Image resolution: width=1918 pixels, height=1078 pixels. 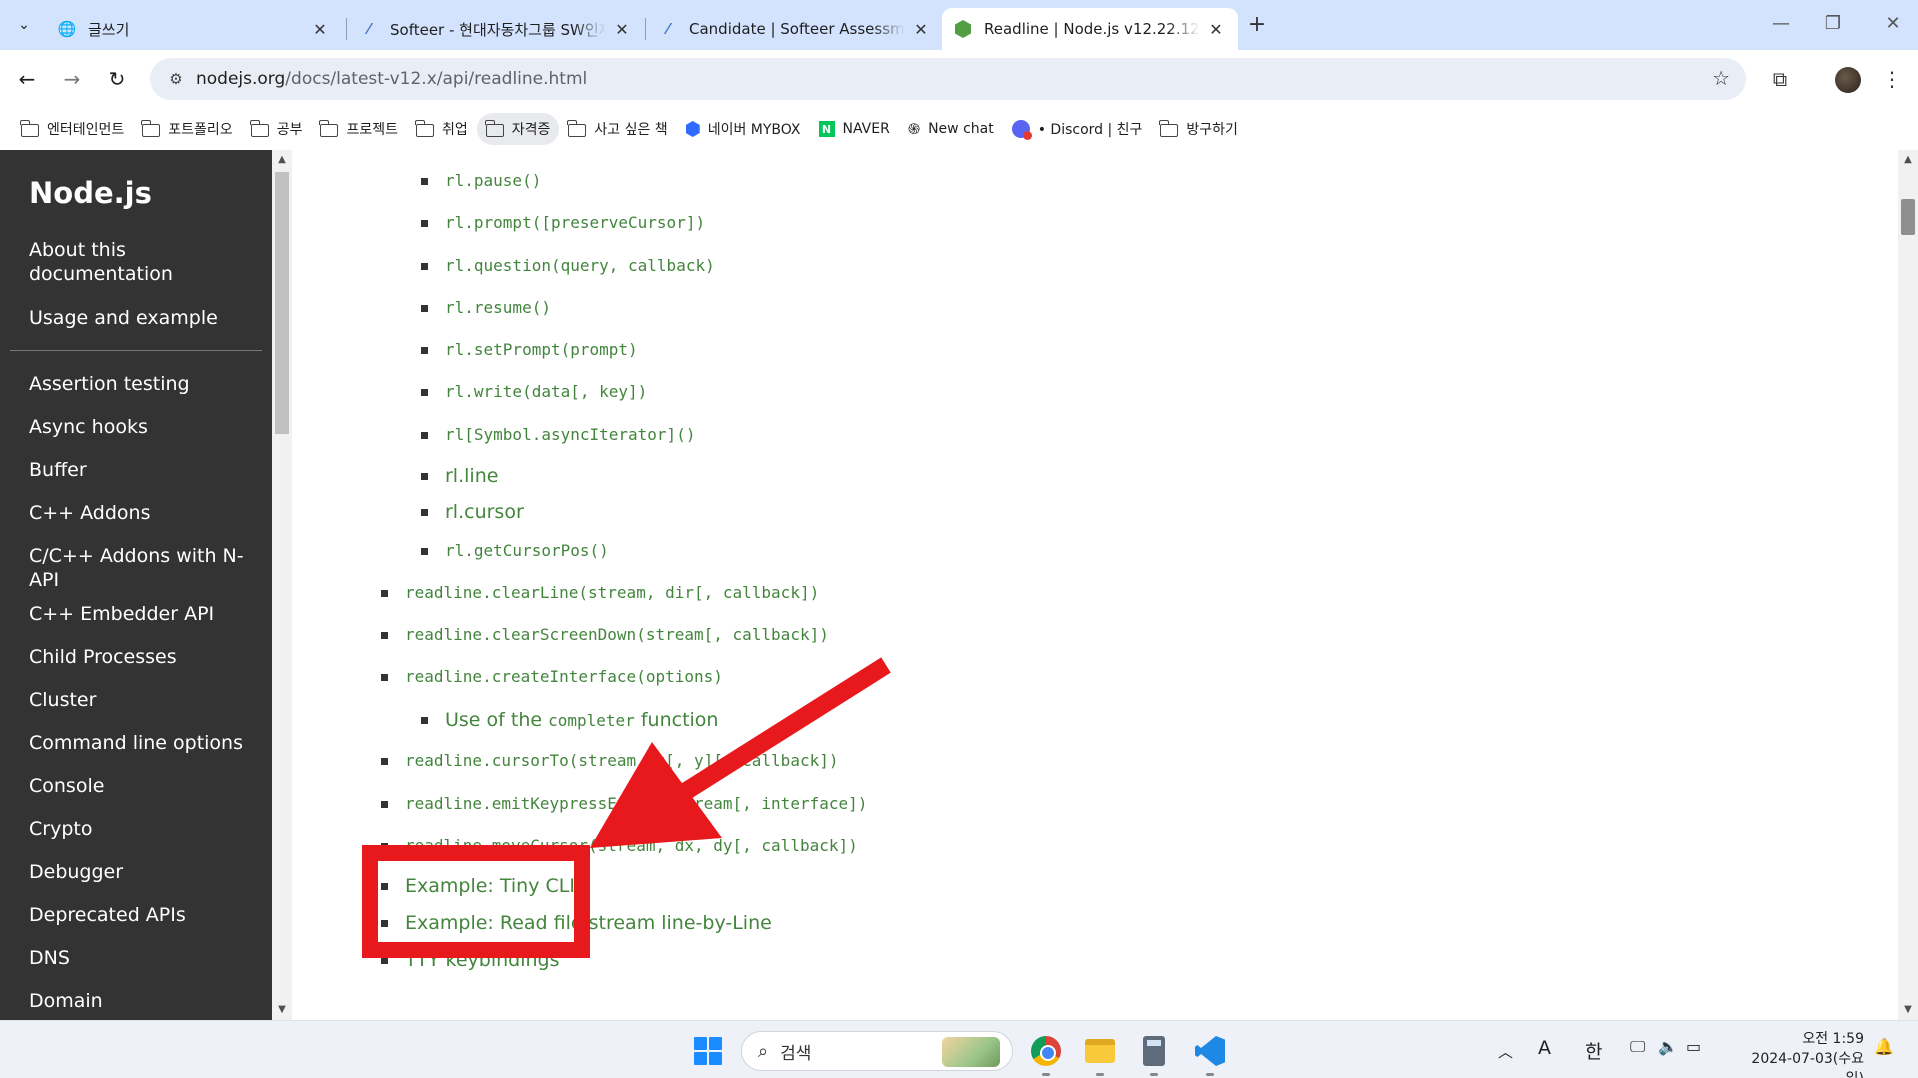 I want to click on minimize-icon: —, so click(x=1781, y=24).